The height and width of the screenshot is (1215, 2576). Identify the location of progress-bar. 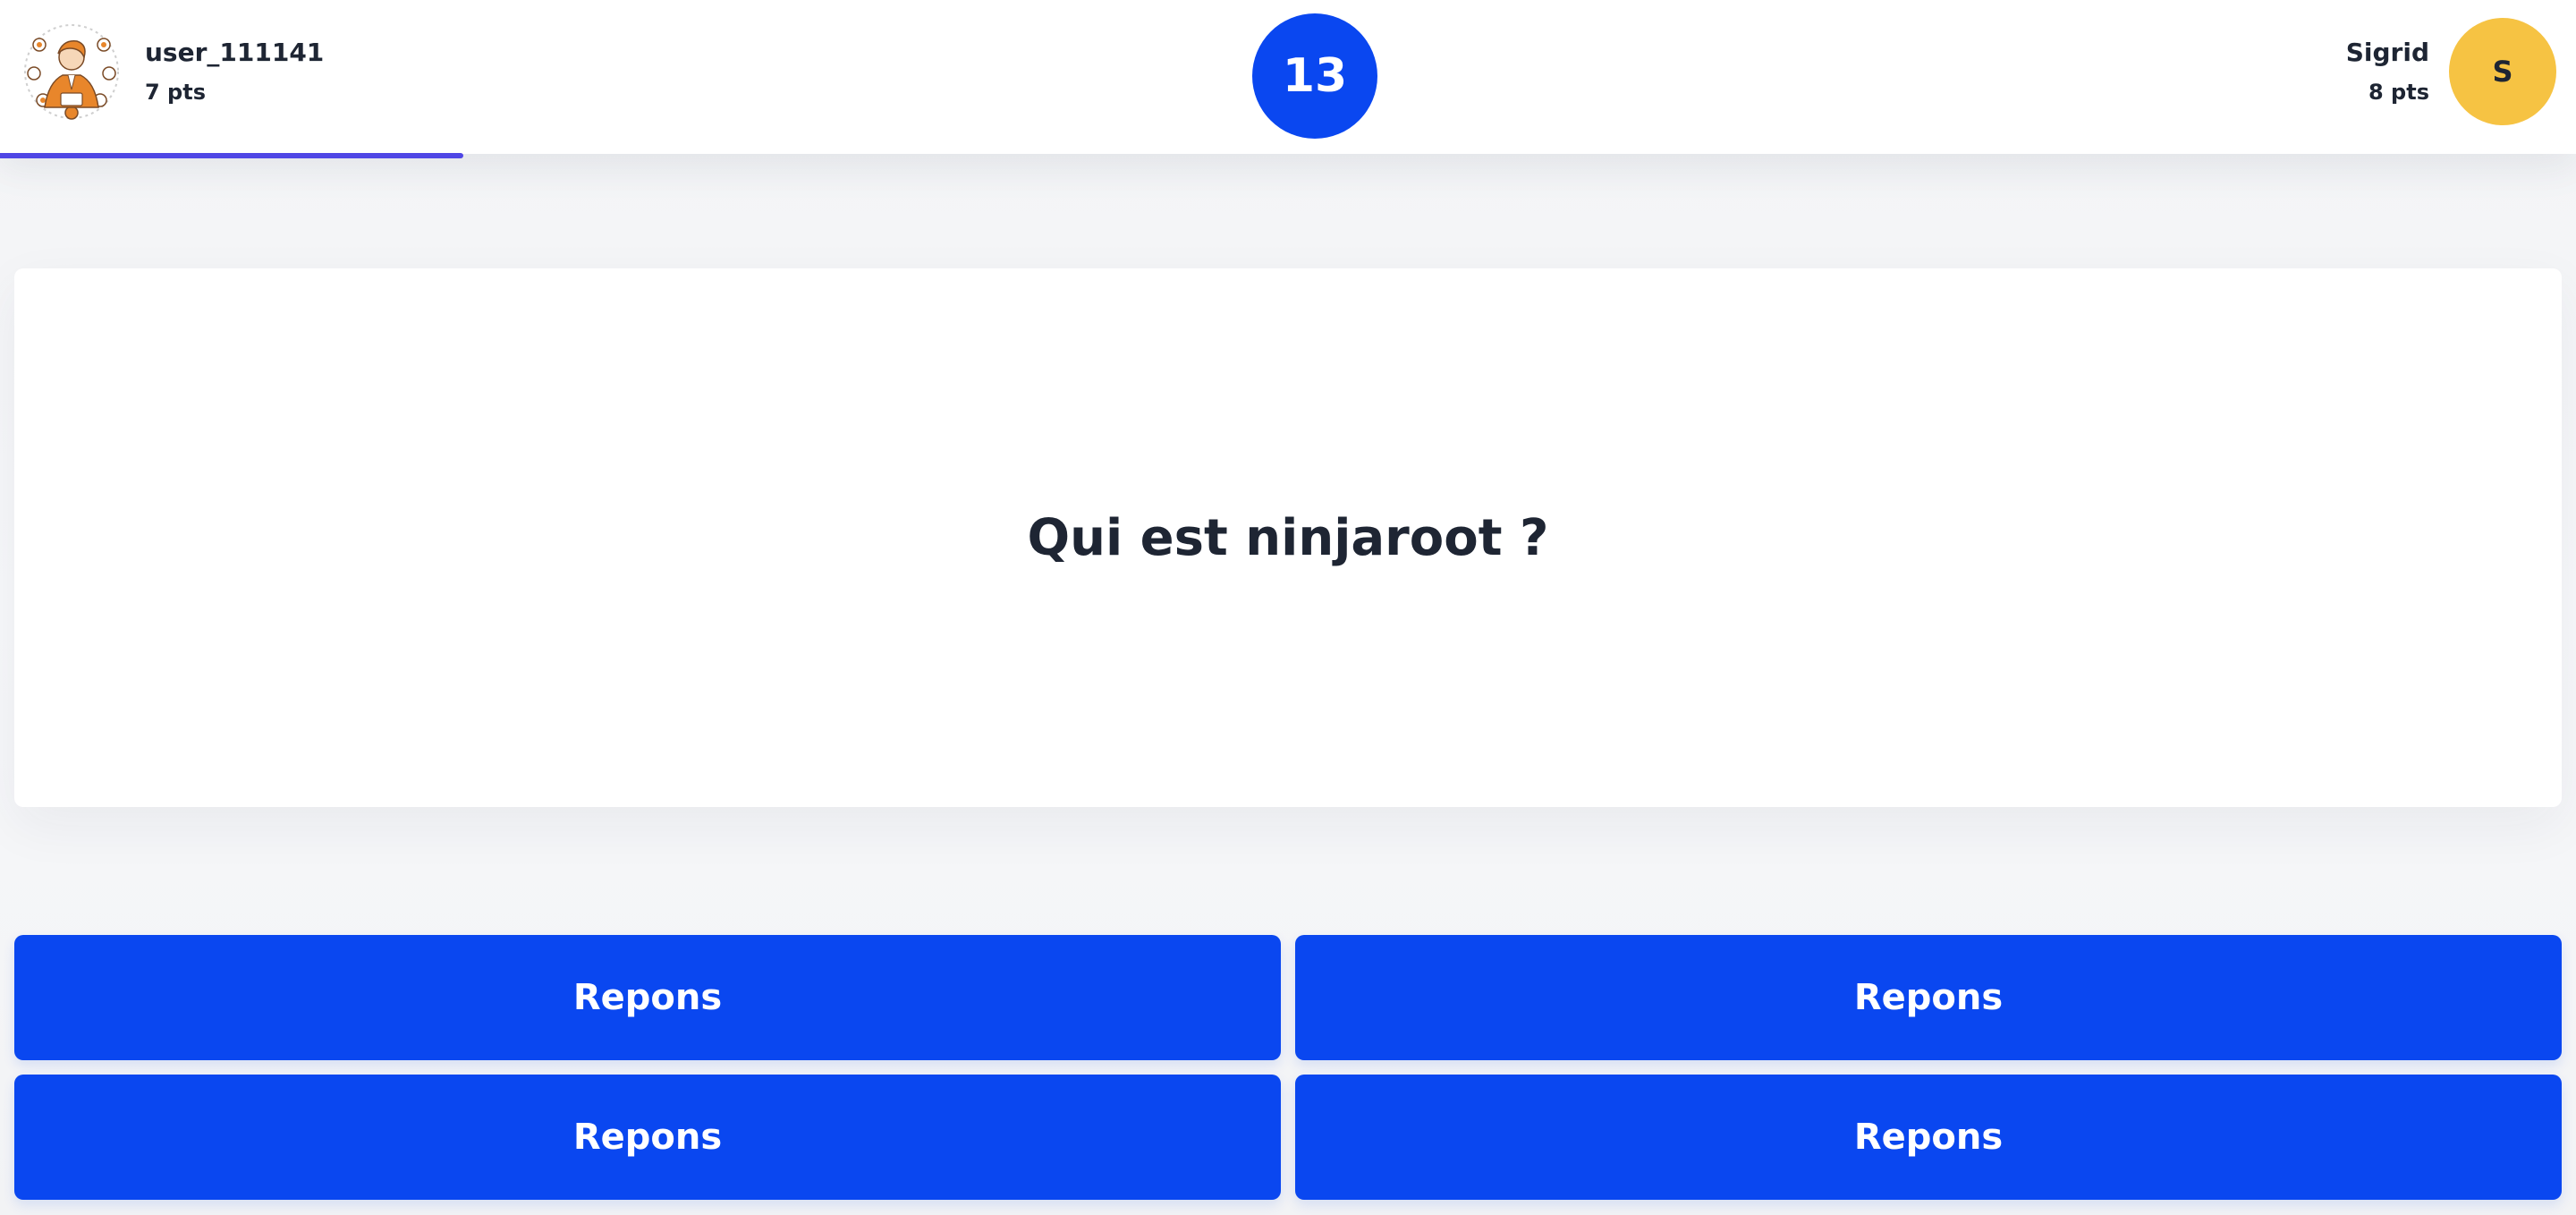
(1288, 156).